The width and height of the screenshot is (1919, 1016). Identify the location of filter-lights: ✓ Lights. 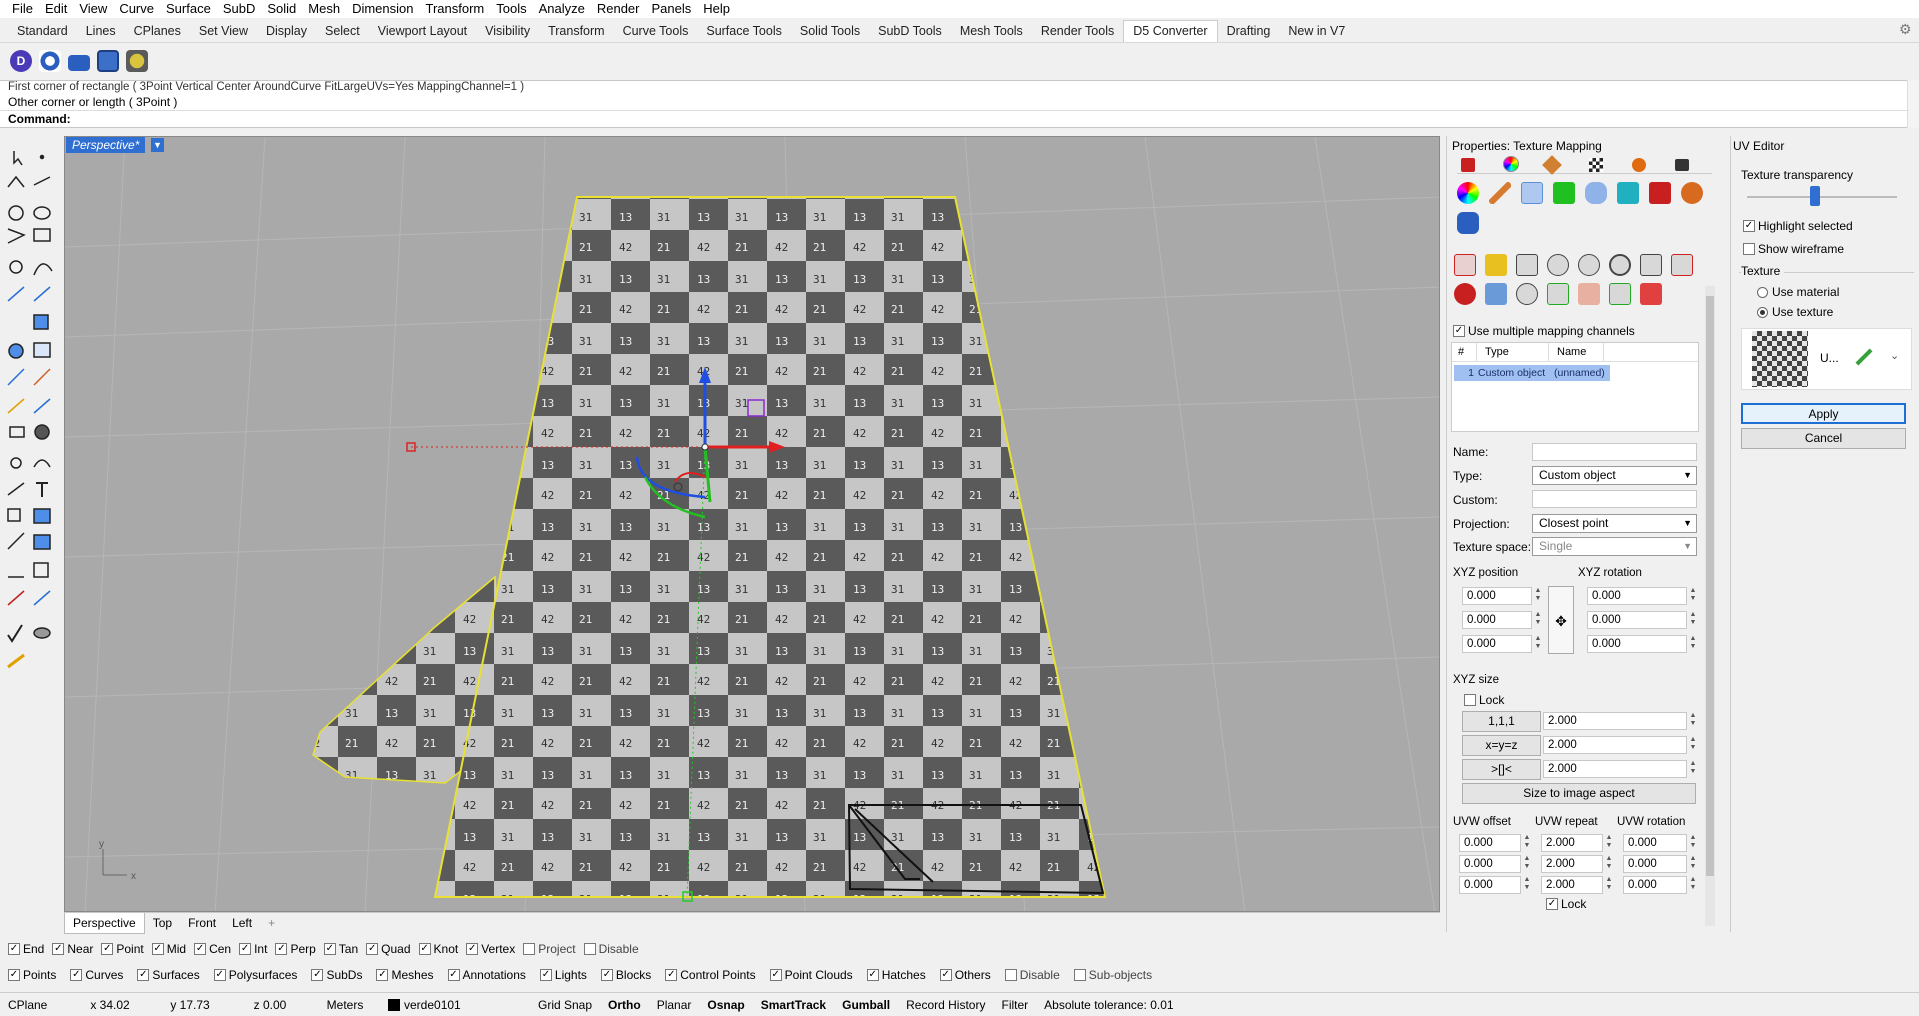
(563, 975).